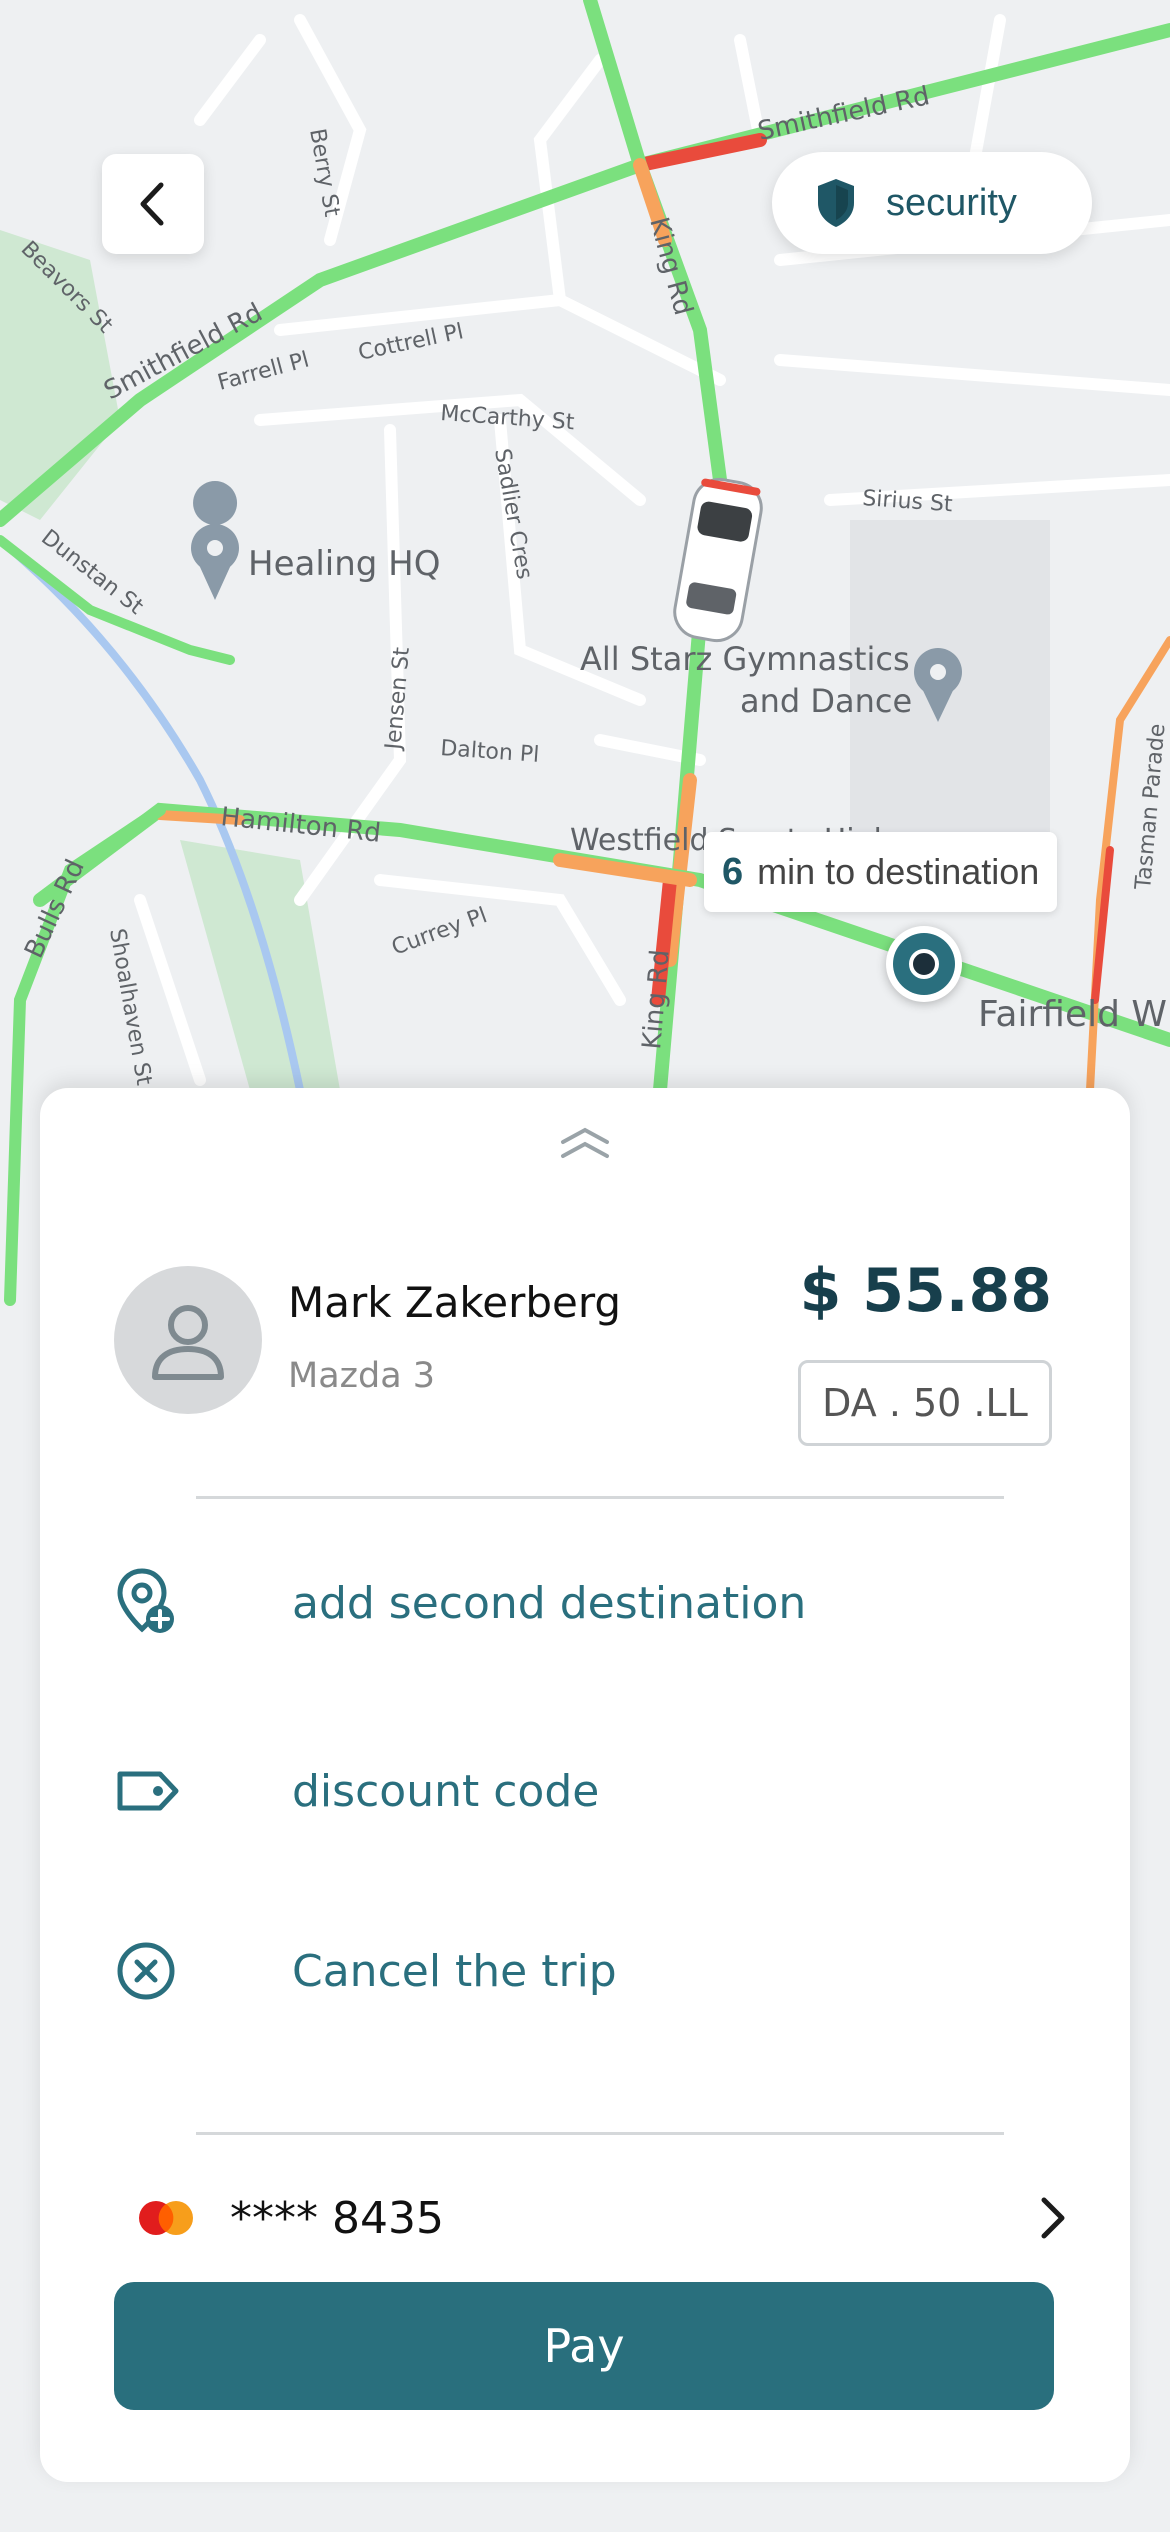 Image resolution: width=1170 pixels, height=2532 pixels. I want to click on driver-name: Mark Zakerberg, so click(455, 1302).